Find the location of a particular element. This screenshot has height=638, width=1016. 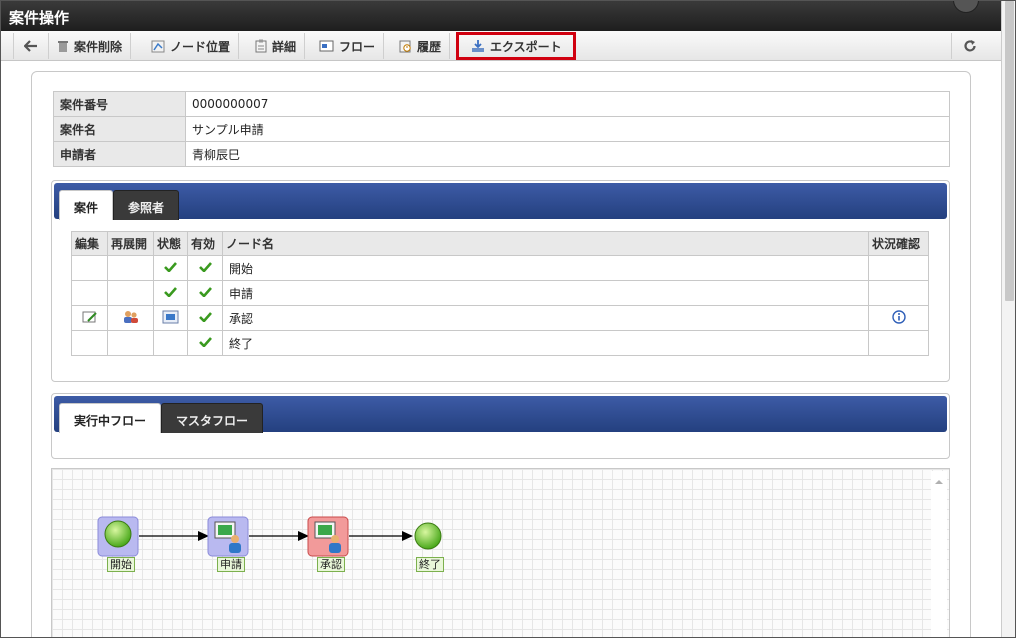

refresh-button is located at coordinates (969, 46).